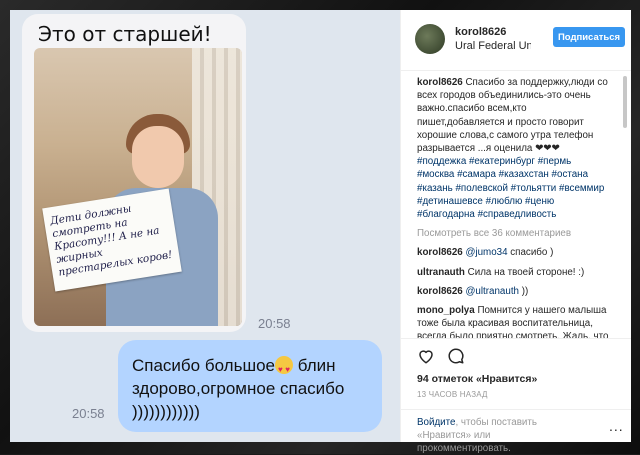 The width and height of the screenshot is (640, 455). I want to click on comment-mention: @jumo34, so click(486, 252).